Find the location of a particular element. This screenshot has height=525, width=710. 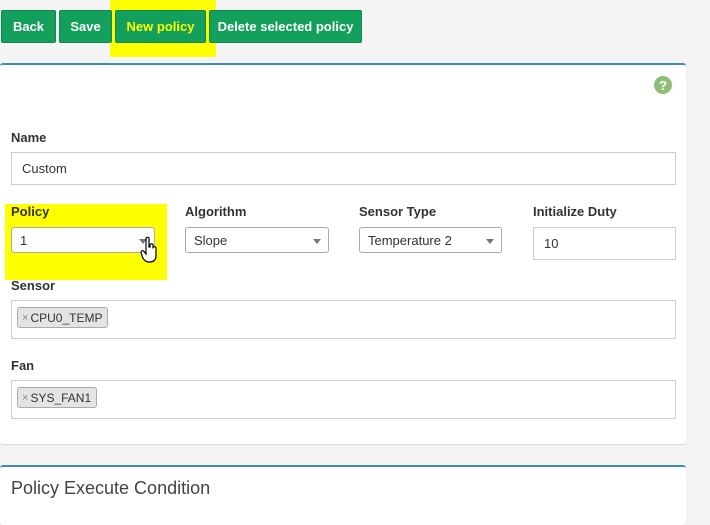

sensor-tag: × CPU0_TEMP is located at coordinates (63, 317).